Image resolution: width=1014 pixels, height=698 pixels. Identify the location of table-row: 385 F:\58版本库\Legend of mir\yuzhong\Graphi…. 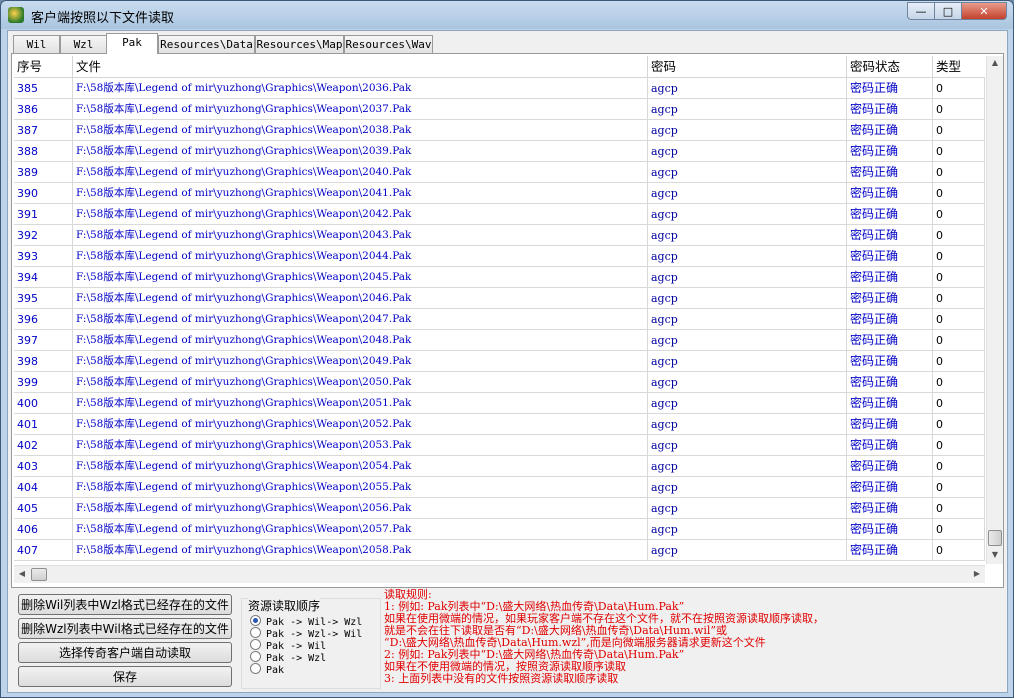
(499, 88).